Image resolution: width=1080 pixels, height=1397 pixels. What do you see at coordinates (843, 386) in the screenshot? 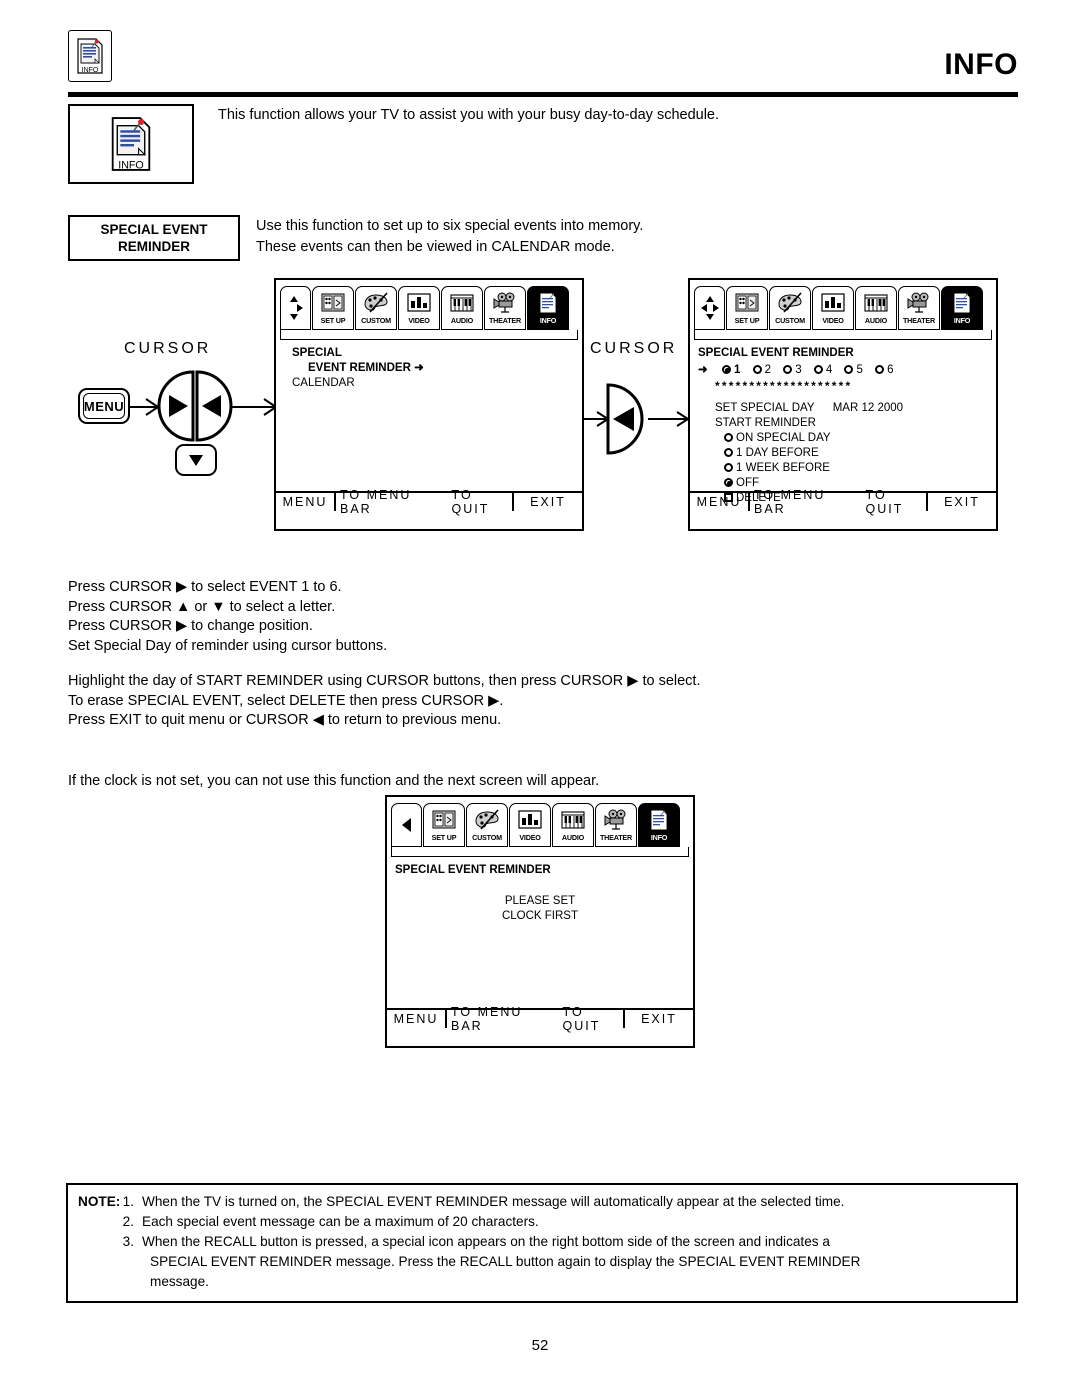
I see `event-message-field: ********************` at bounding box center [843, 386].